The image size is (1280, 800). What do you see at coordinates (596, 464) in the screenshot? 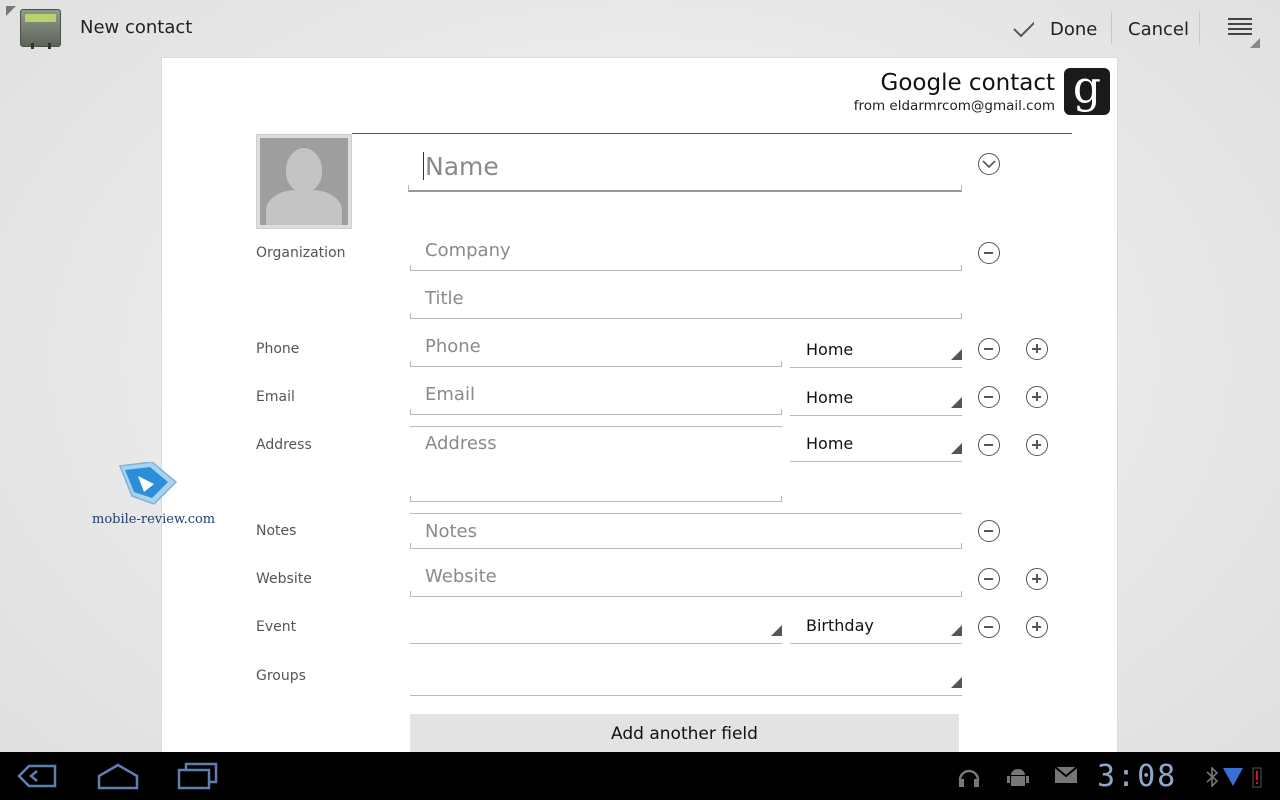
I see `address-field: Address` at bounding box center [596, 464].